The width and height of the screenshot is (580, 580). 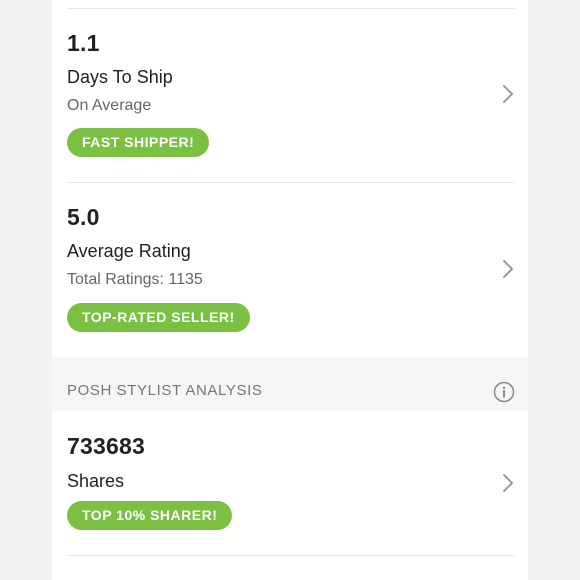 What do you see at coordinates (291, 555) in the screenshot?
I see `divider` at bounding box center [291, 555].